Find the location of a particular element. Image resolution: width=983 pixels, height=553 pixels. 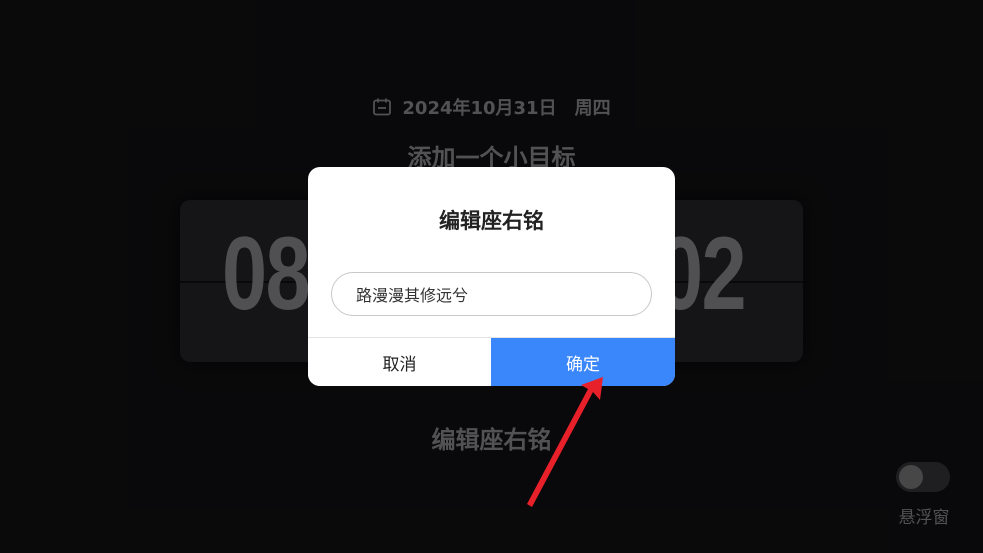

confirm-button: 确定 is located at coordinates (583, 362).